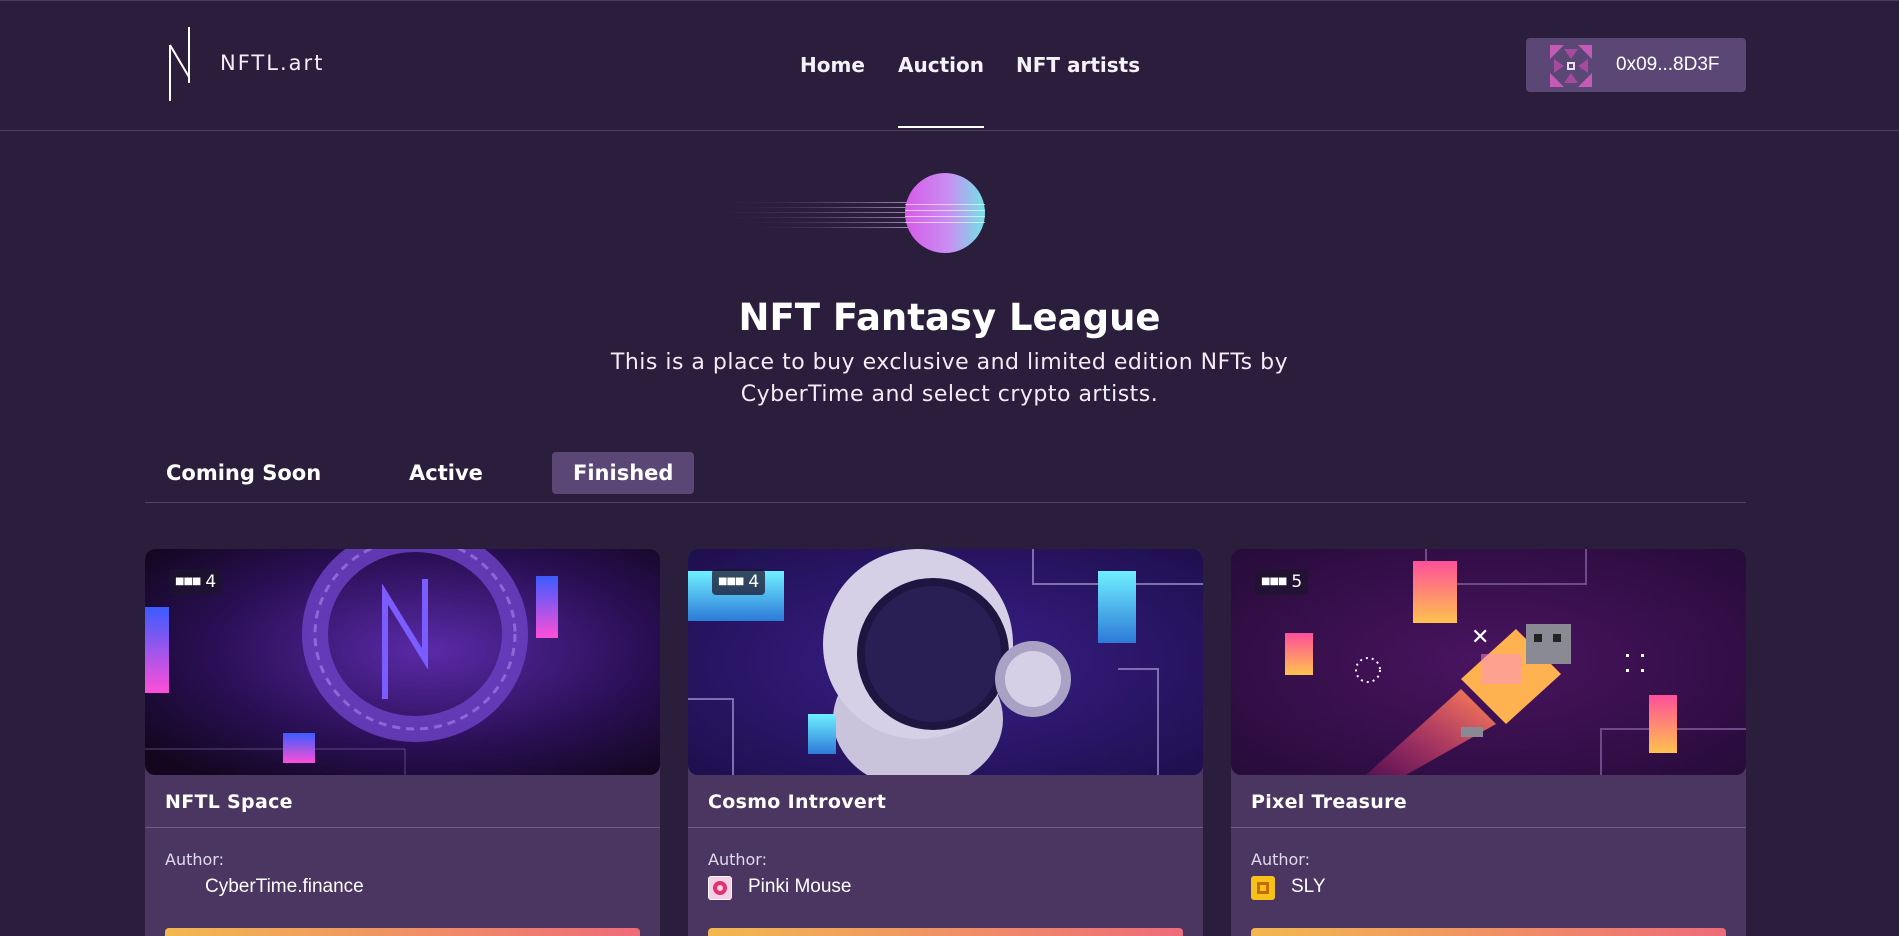 This screenshot has width=1899, height=936. What do you see at coordinates (229, 802) in the screenshot?
I see `nft-title: NFTL Space` at bounding box center [229, 802].